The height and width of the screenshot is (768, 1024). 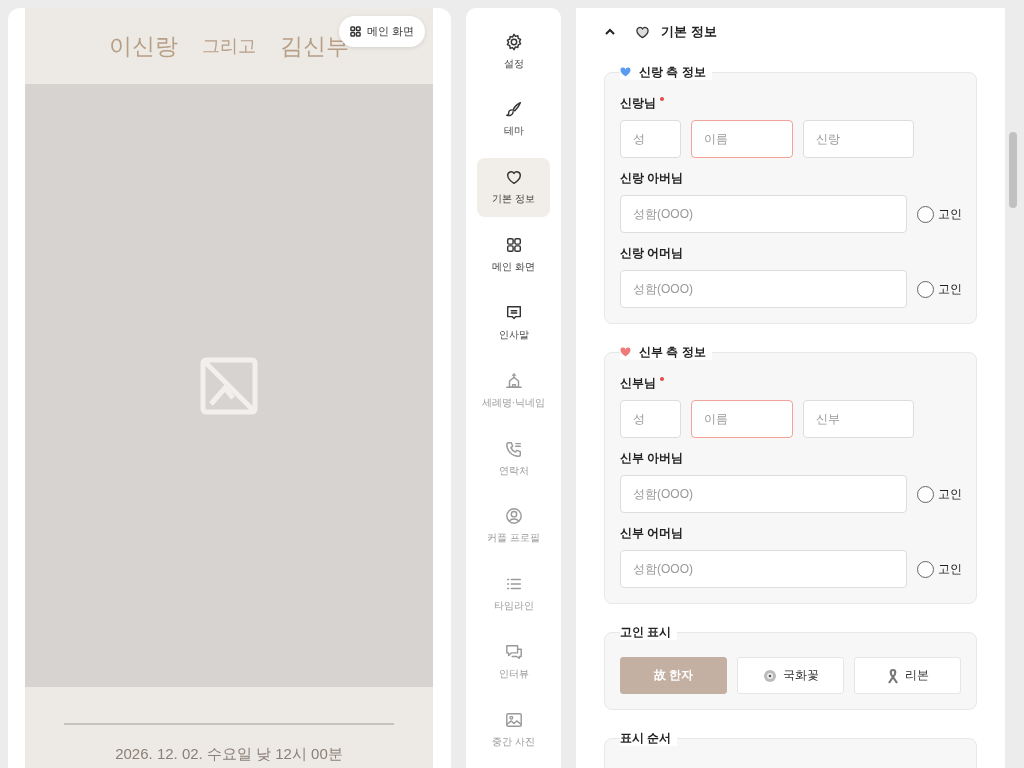 What do you see at coordinates (513, 109) in the screenshot?
I see `brush-icon` at bounding box center [513, 109].